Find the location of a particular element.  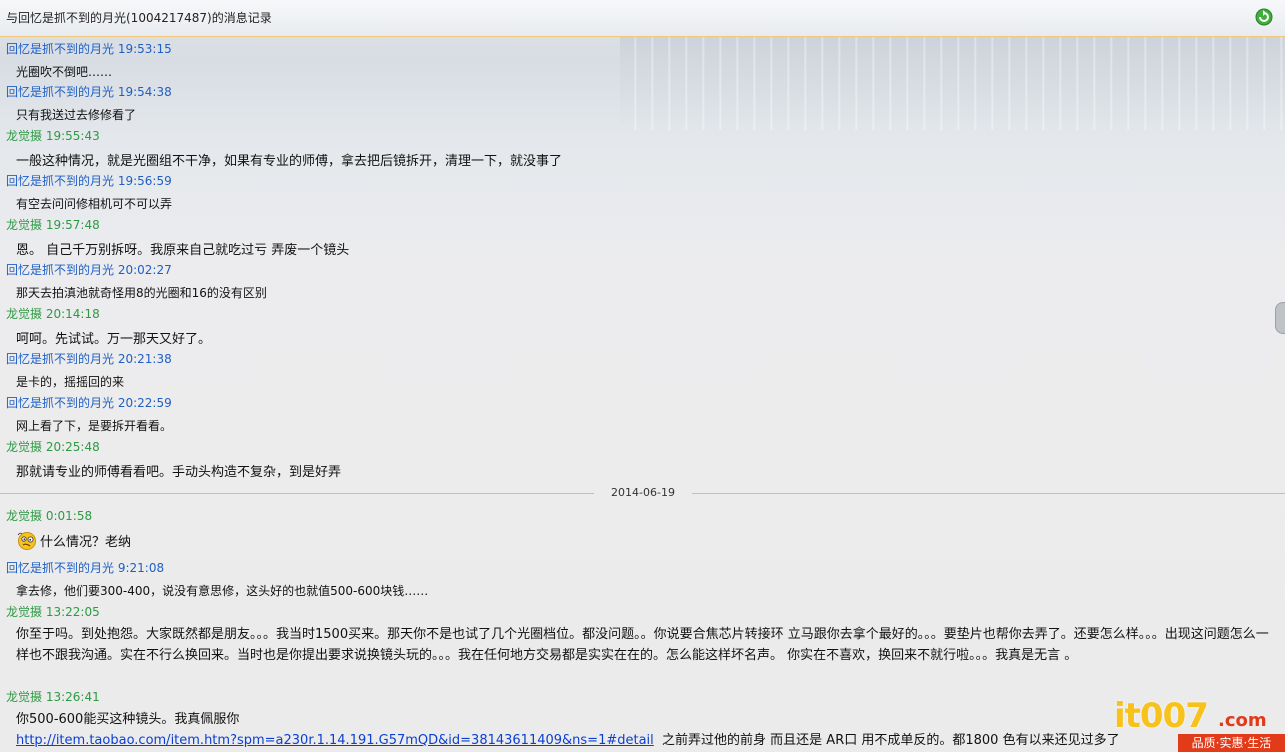

watermark-slogan: 品质·实惠·生活 is located at coordinates (1231, 743).